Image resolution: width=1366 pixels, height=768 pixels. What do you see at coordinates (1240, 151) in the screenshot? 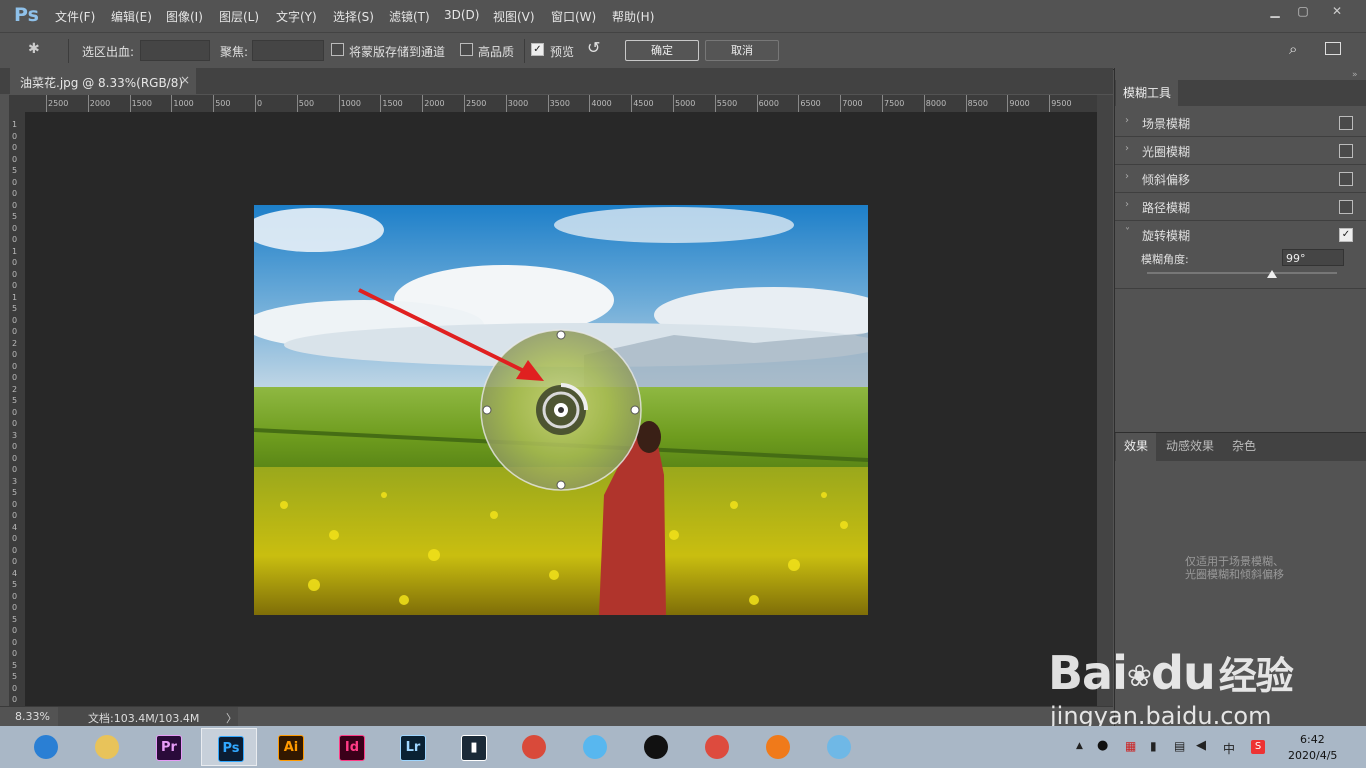
I see `blur-item-iris: › 光圈模糊` at bounding box center [1240, 151].